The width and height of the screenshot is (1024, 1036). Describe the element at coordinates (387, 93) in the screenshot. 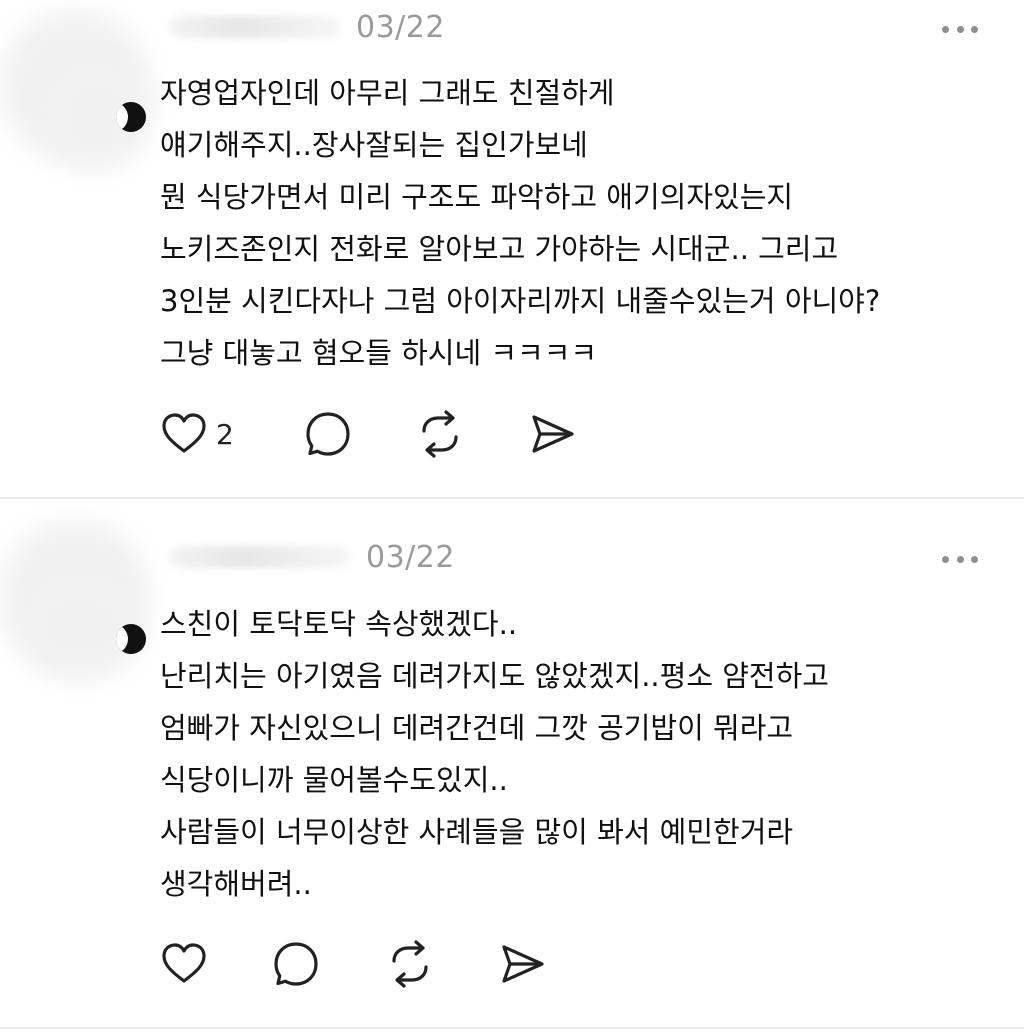

I see `post-text-line: 자영업자인데 아무리 그래도 친절하게` at that location.